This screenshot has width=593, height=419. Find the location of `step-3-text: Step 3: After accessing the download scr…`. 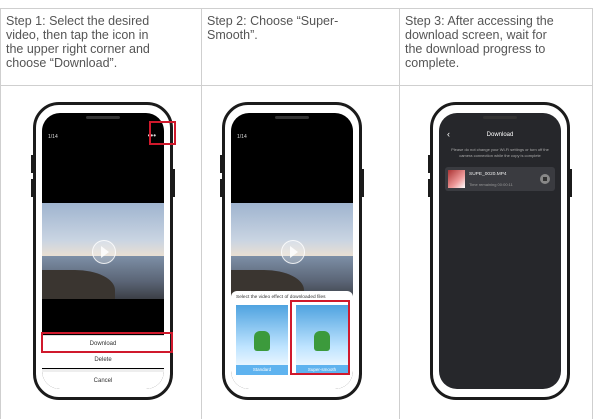

step-3-text: Step 3: After accessing the download scr… is located at coordinates (479, 42).